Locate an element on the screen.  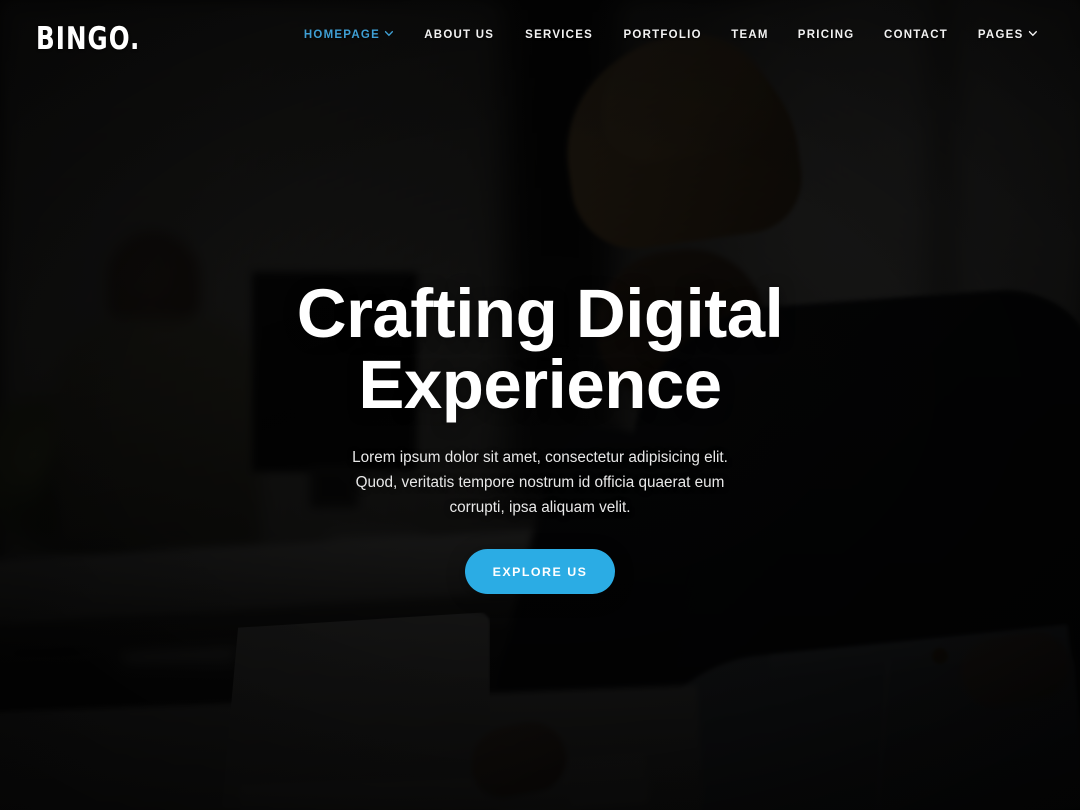
explore-us-button: EXPLORE US is located at coordinates (540, 572).